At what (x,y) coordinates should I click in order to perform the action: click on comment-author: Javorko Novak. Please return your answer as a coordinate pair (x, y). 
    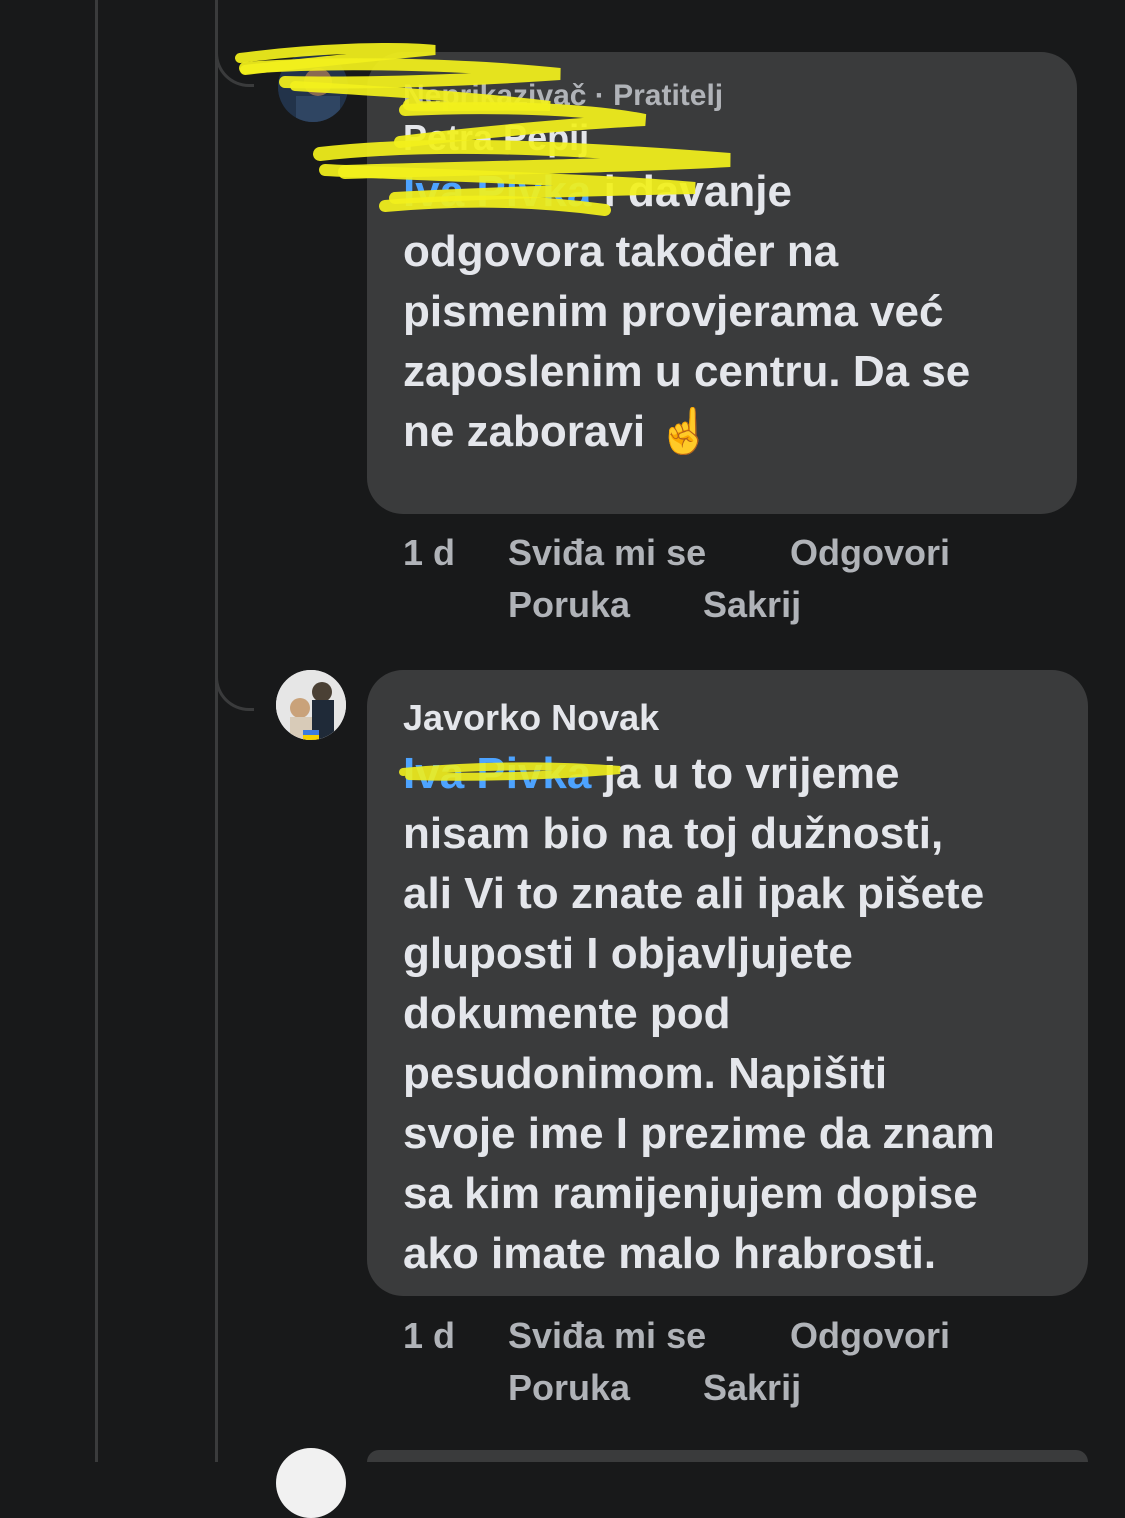
    Looking at the image, I should click on (727, 718).